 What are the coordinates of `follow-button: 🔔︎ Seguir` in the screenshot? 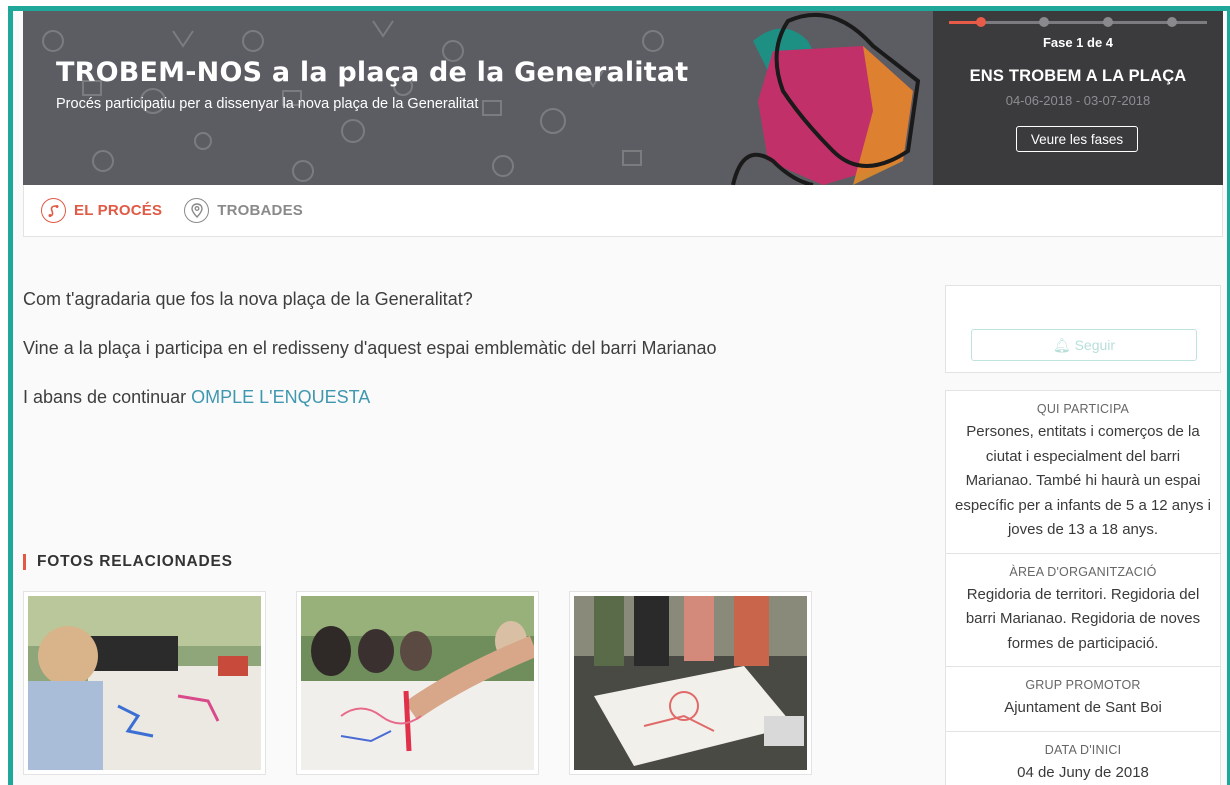 It's located at (1084, 345).